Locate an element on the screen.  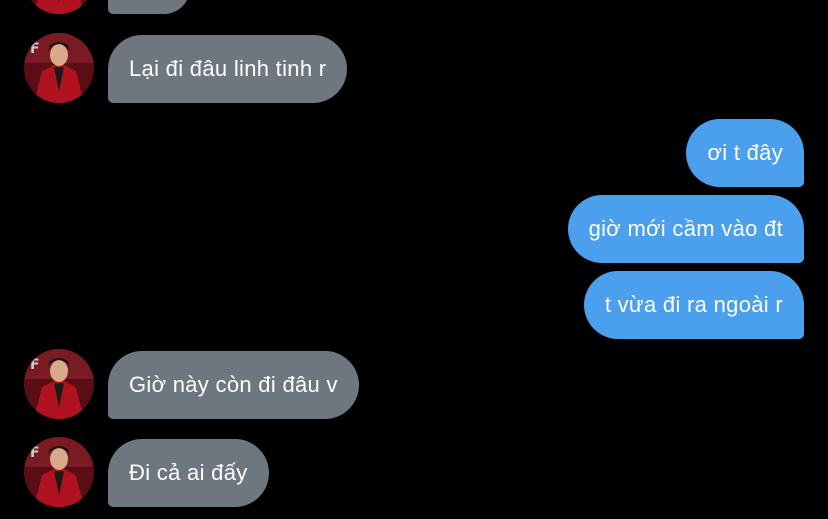
avatar-image is located at coordinates (59, 7).